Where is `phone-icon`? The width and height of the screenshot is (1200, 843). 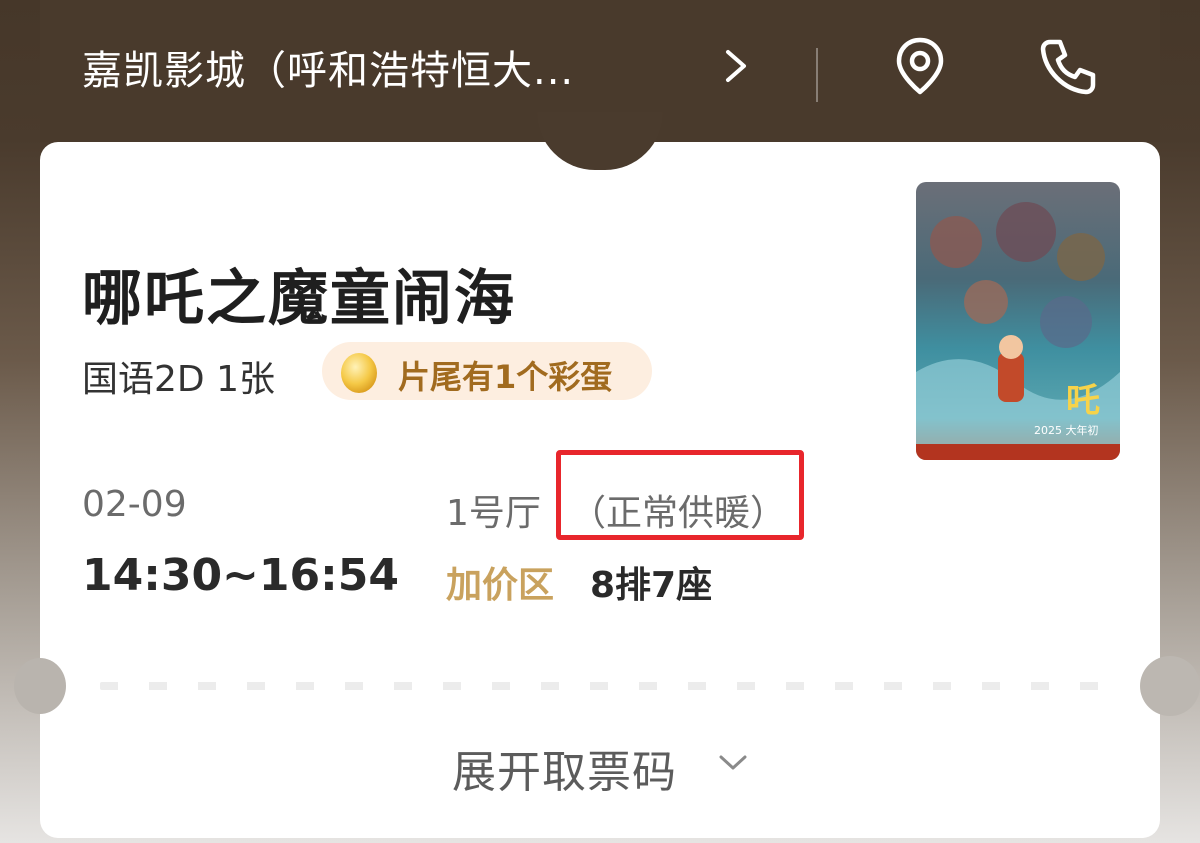 phone-icon is located at coordinates (1068, 66).